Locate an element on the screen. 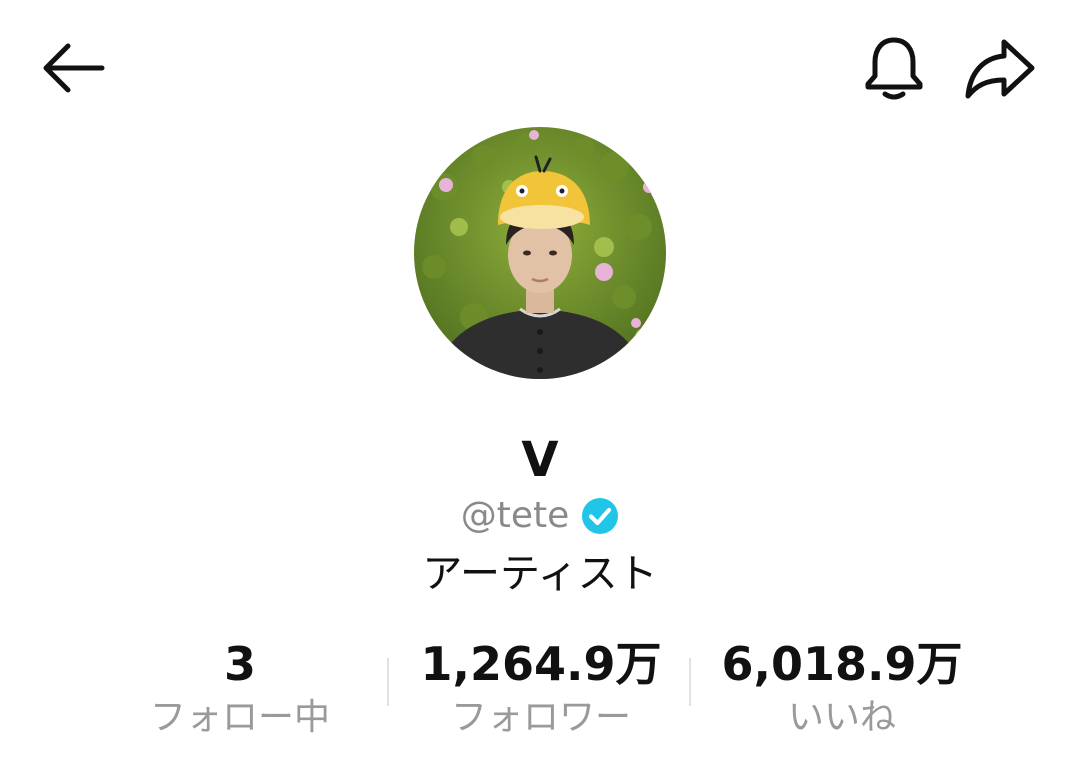 Image resolution: width=1080 pixels, height=757 pixels. likes-count: 6,018.9万 is located at coordinates (842, 664).